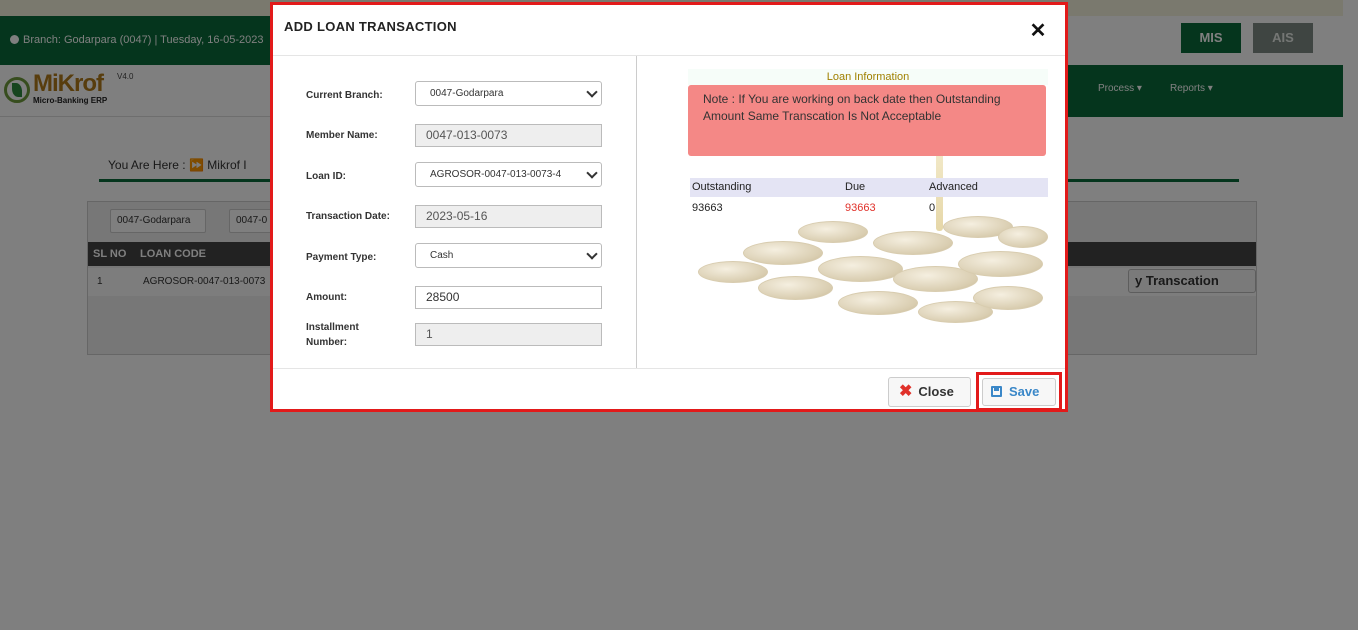  I want to click on advanced-header: Advanced, so click(953, 187).